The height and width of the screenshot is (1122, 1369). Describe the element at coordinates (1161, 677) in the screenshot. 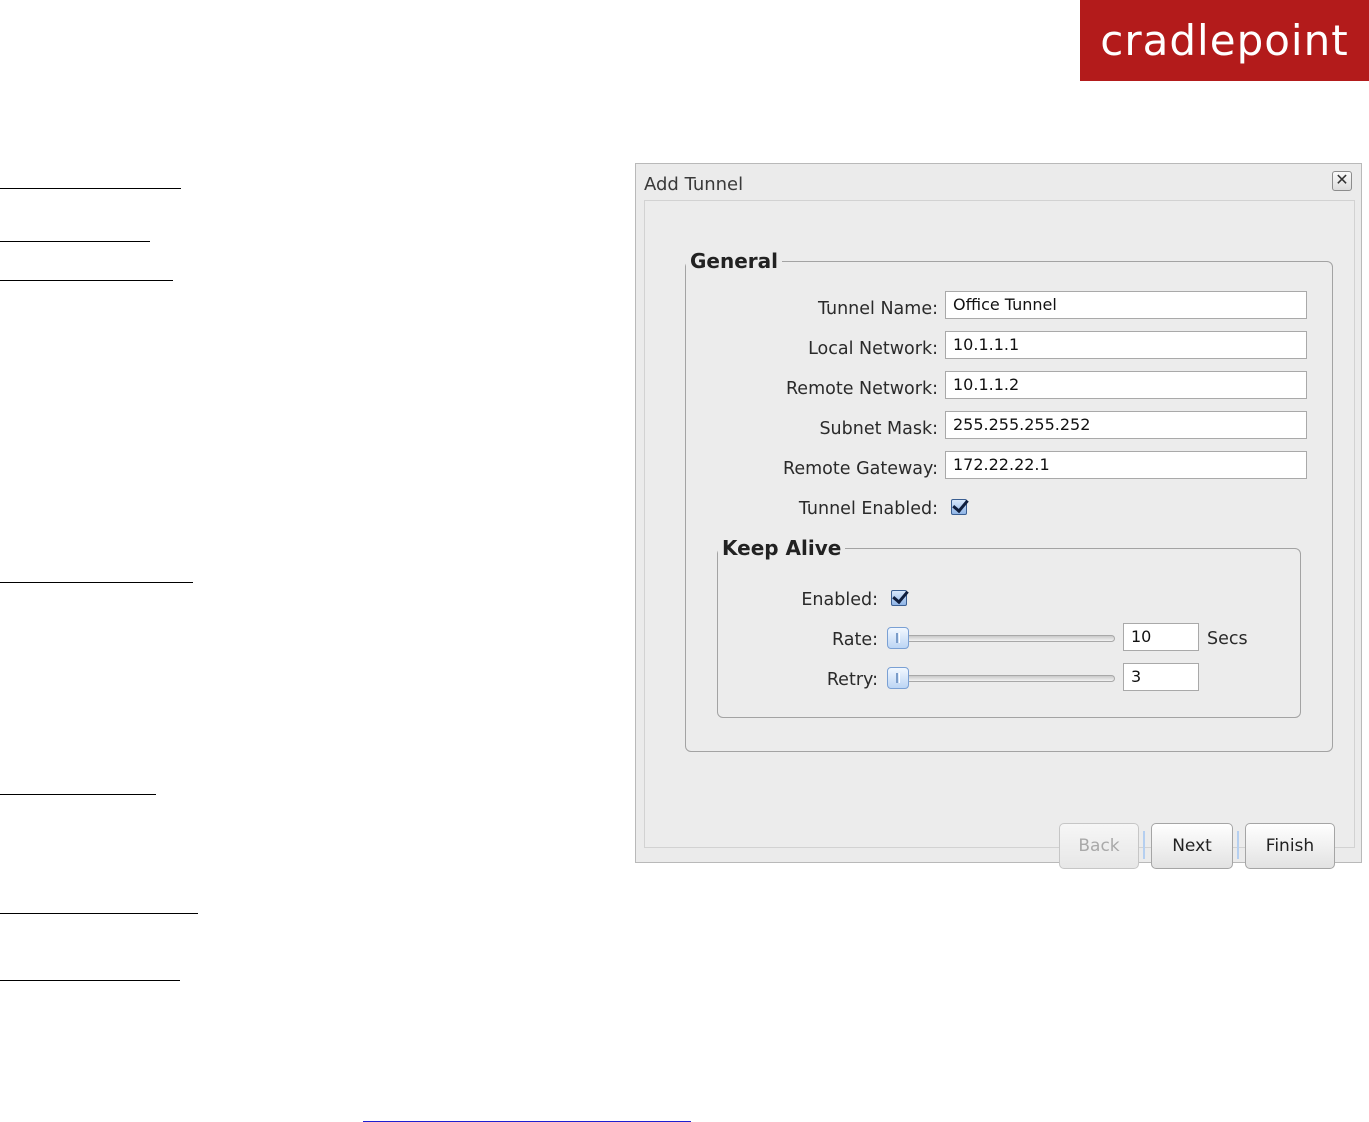

I see `retry-input: 3` at that location.